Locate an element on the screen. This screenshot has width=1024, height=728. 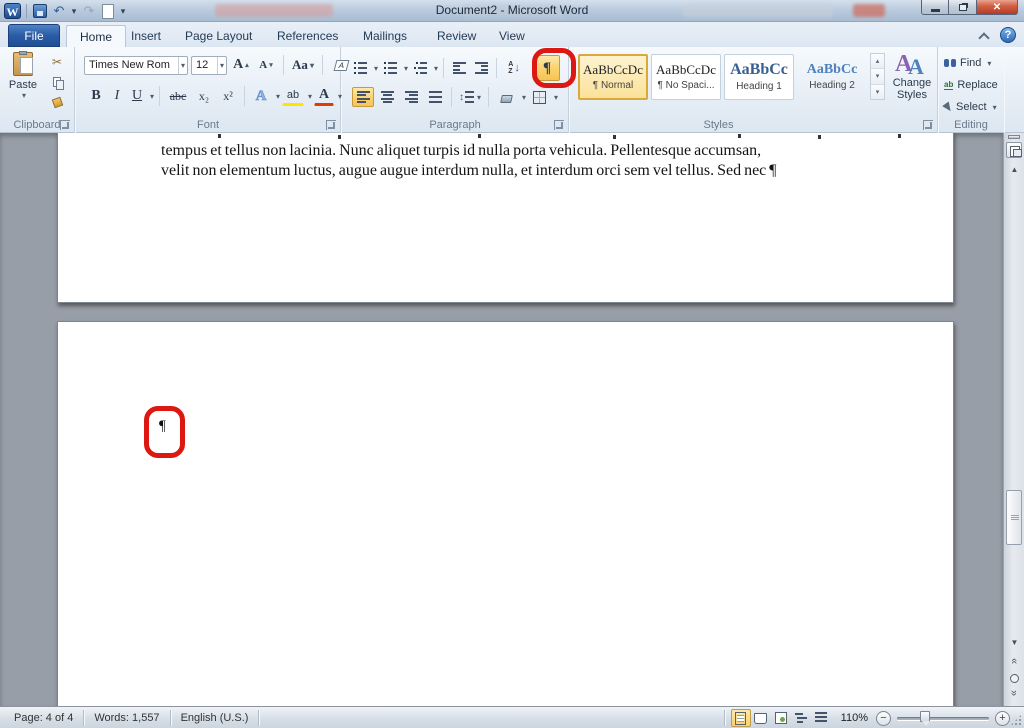
styles-dialog-launcher is located at coordinates (928, 125).